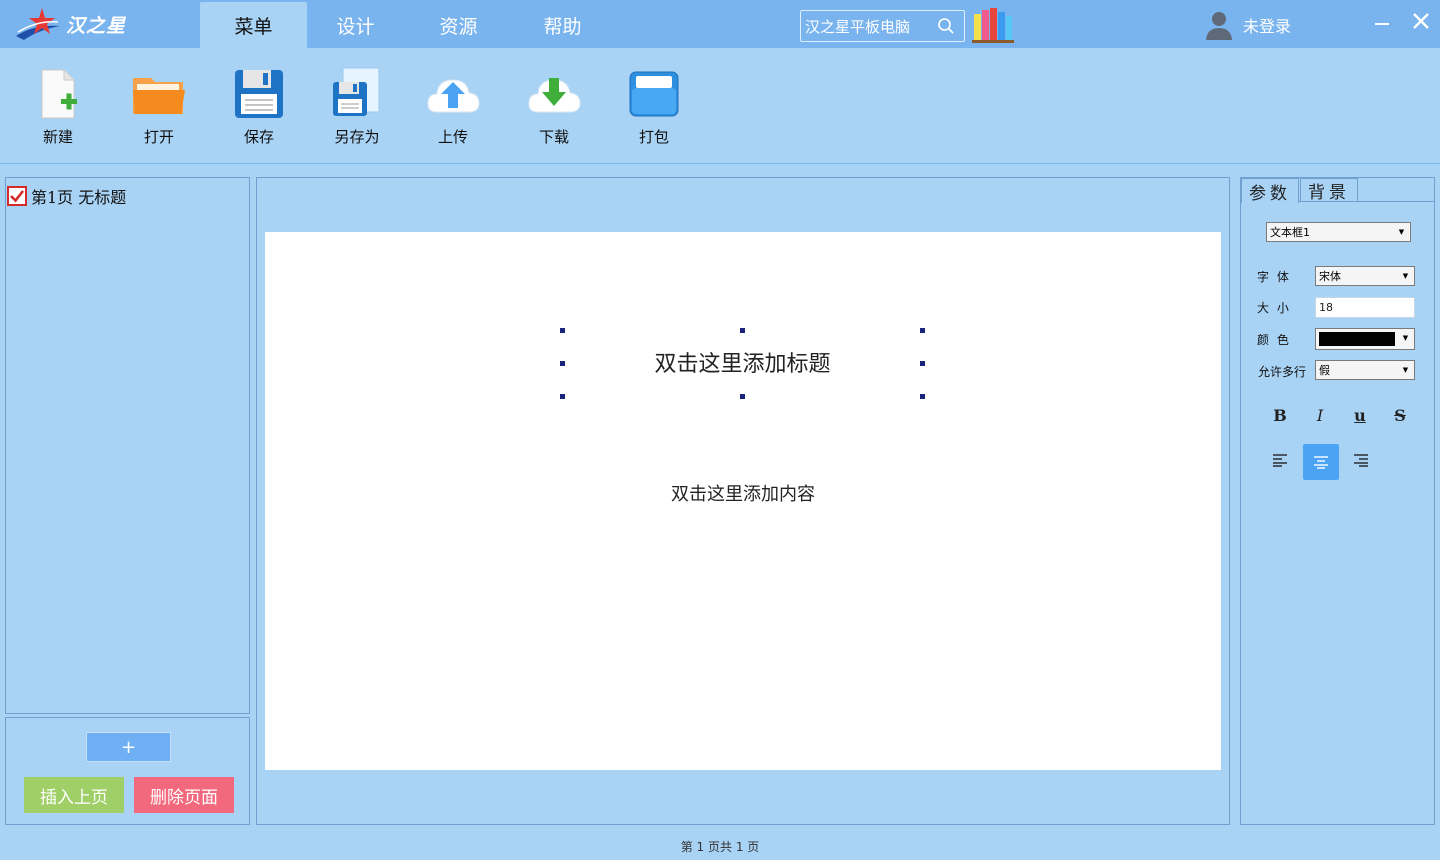 This screenshot has width=1440, height=860. Describe the element at coordinates (127, 771) in the screenshot. I see `page-actions-panel: + 插入上页 删除页面` at that location.